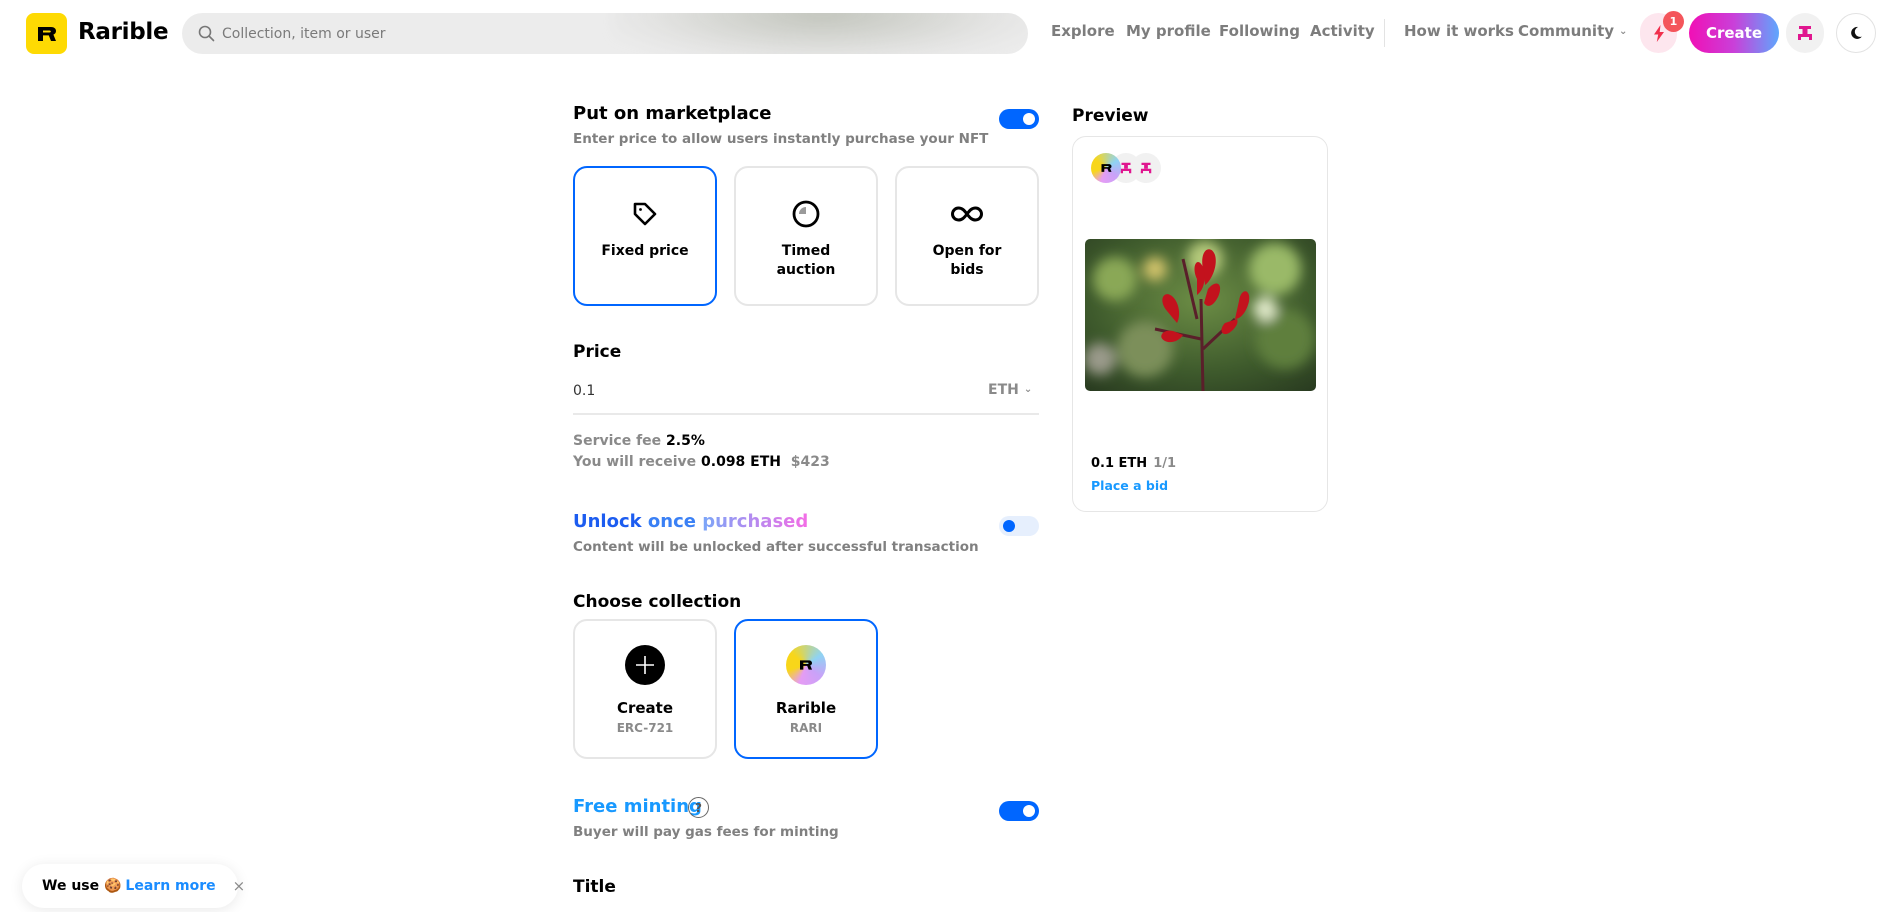  I want to click on help-icon: ?, so click(698, 807).